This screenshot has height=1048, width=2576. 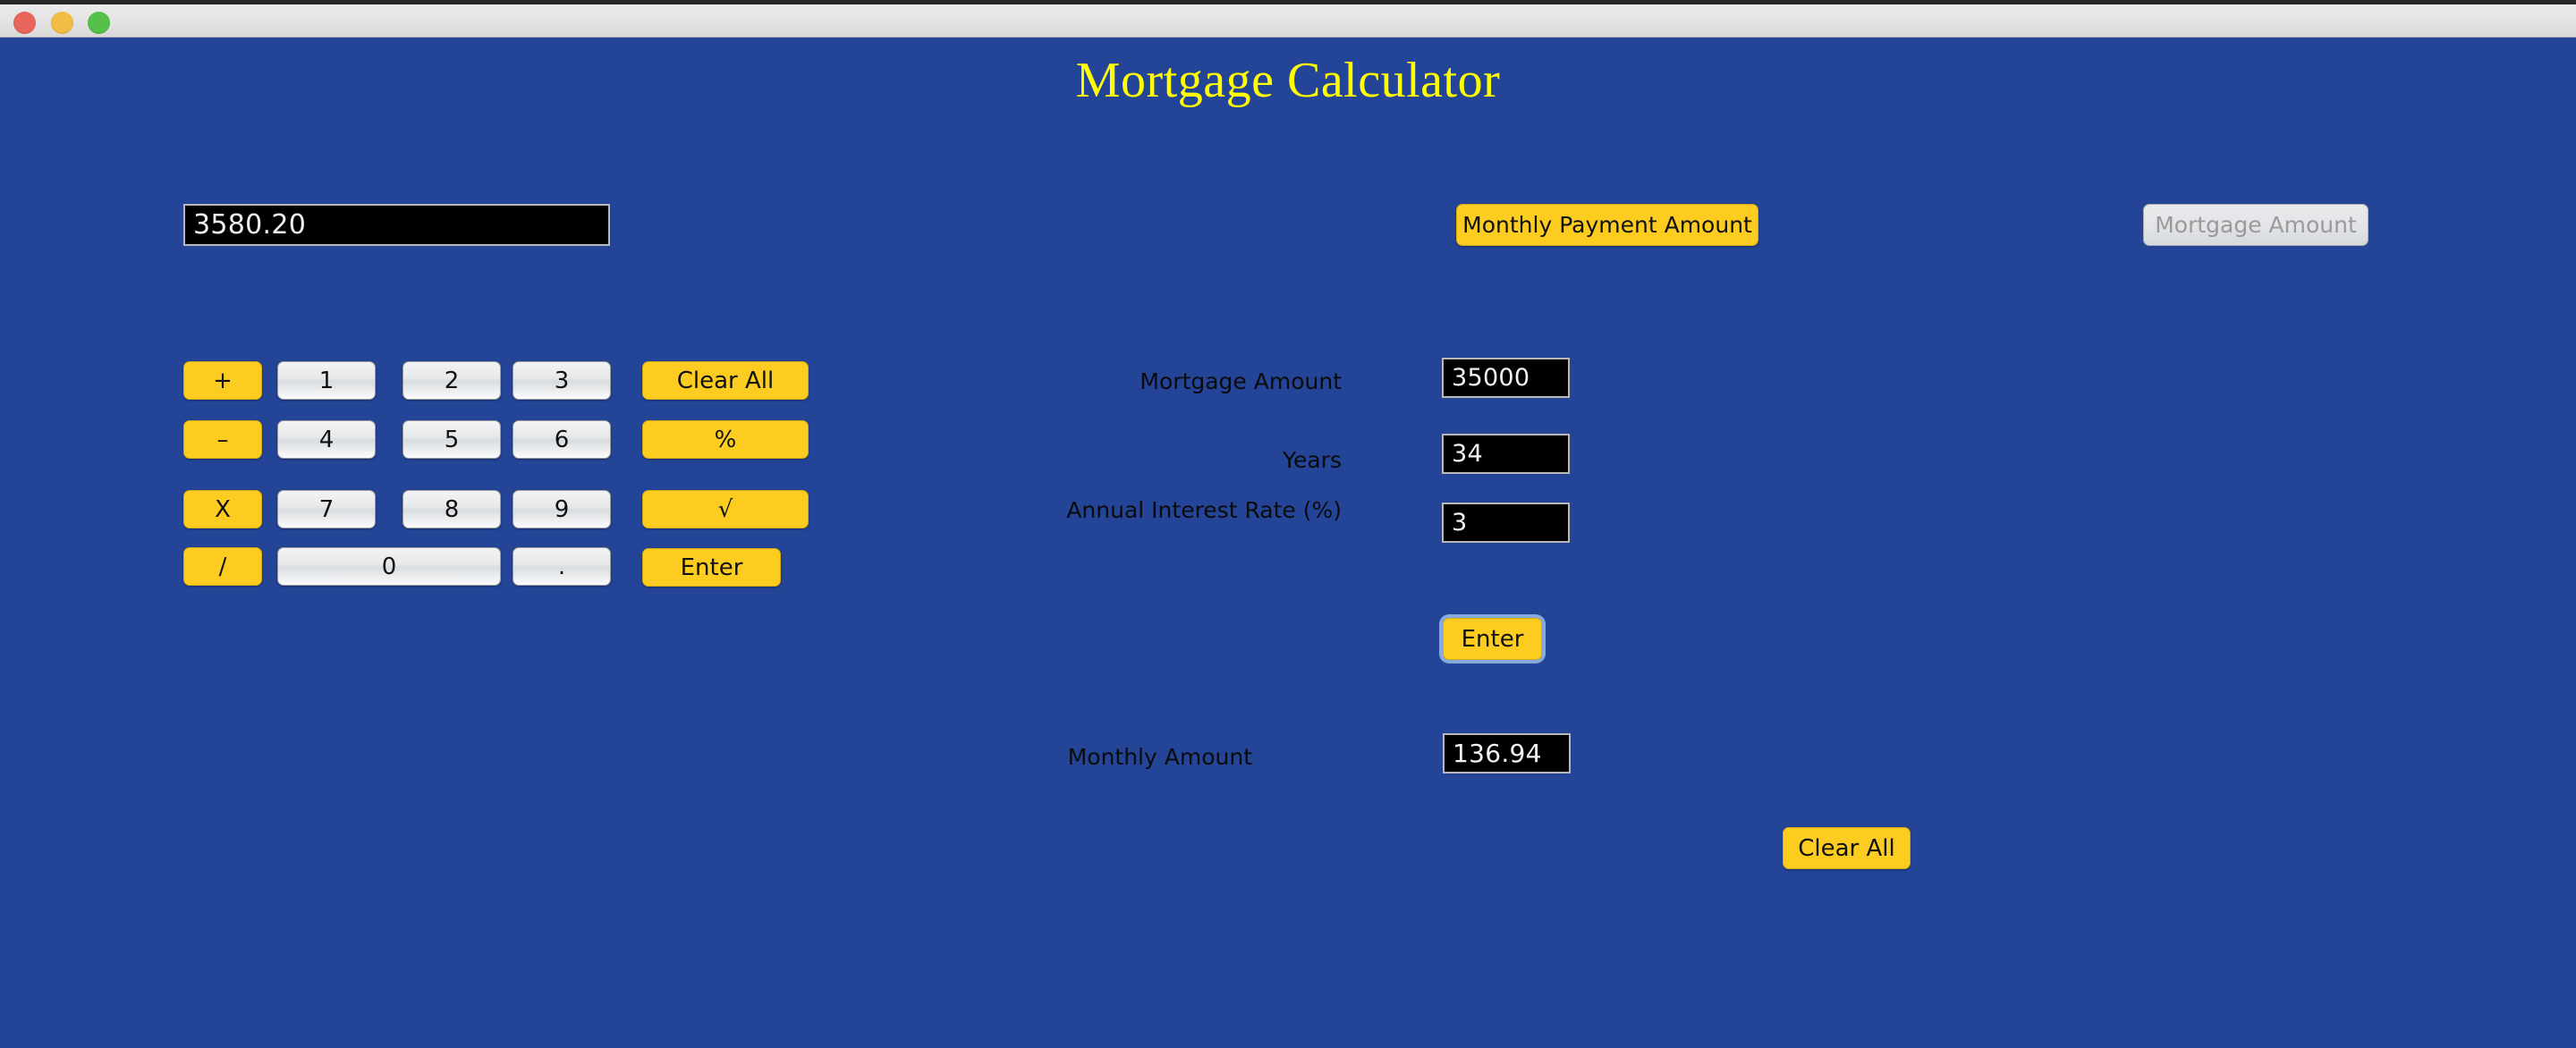 What do you see at coordinates (1159, 757) in the screenshot?
I see `monthly-amount-label: Monthly Amount` at bounding box center [1159, 757].